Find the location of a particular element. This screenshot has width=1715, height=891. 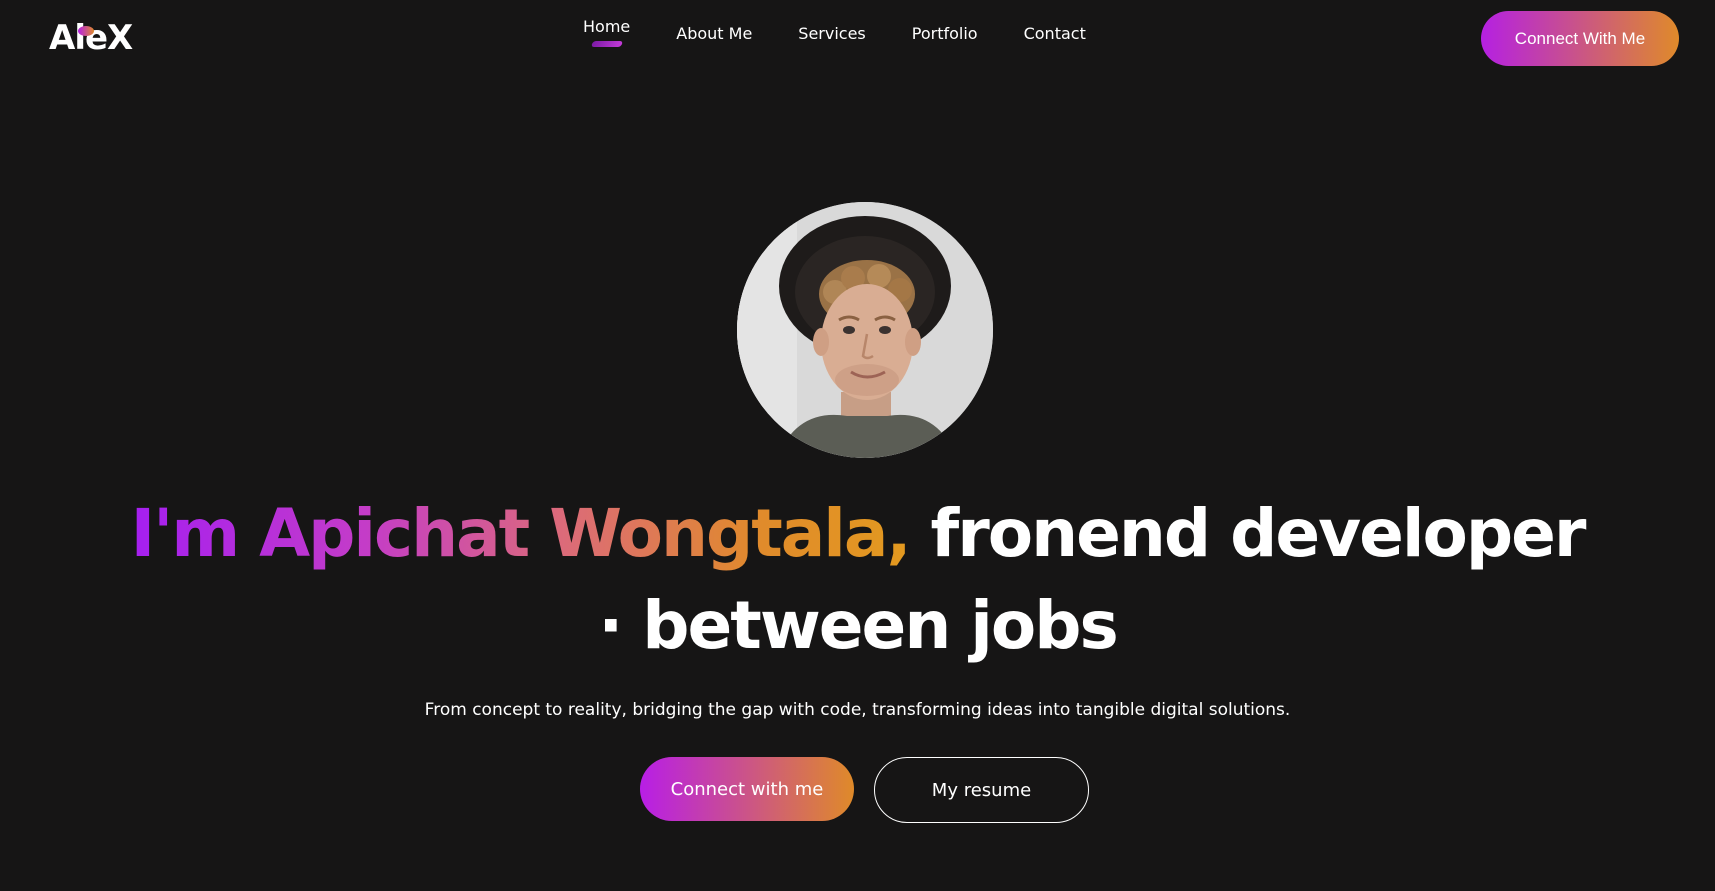

nav-item-label: Home is located at coordinates (607, 26).